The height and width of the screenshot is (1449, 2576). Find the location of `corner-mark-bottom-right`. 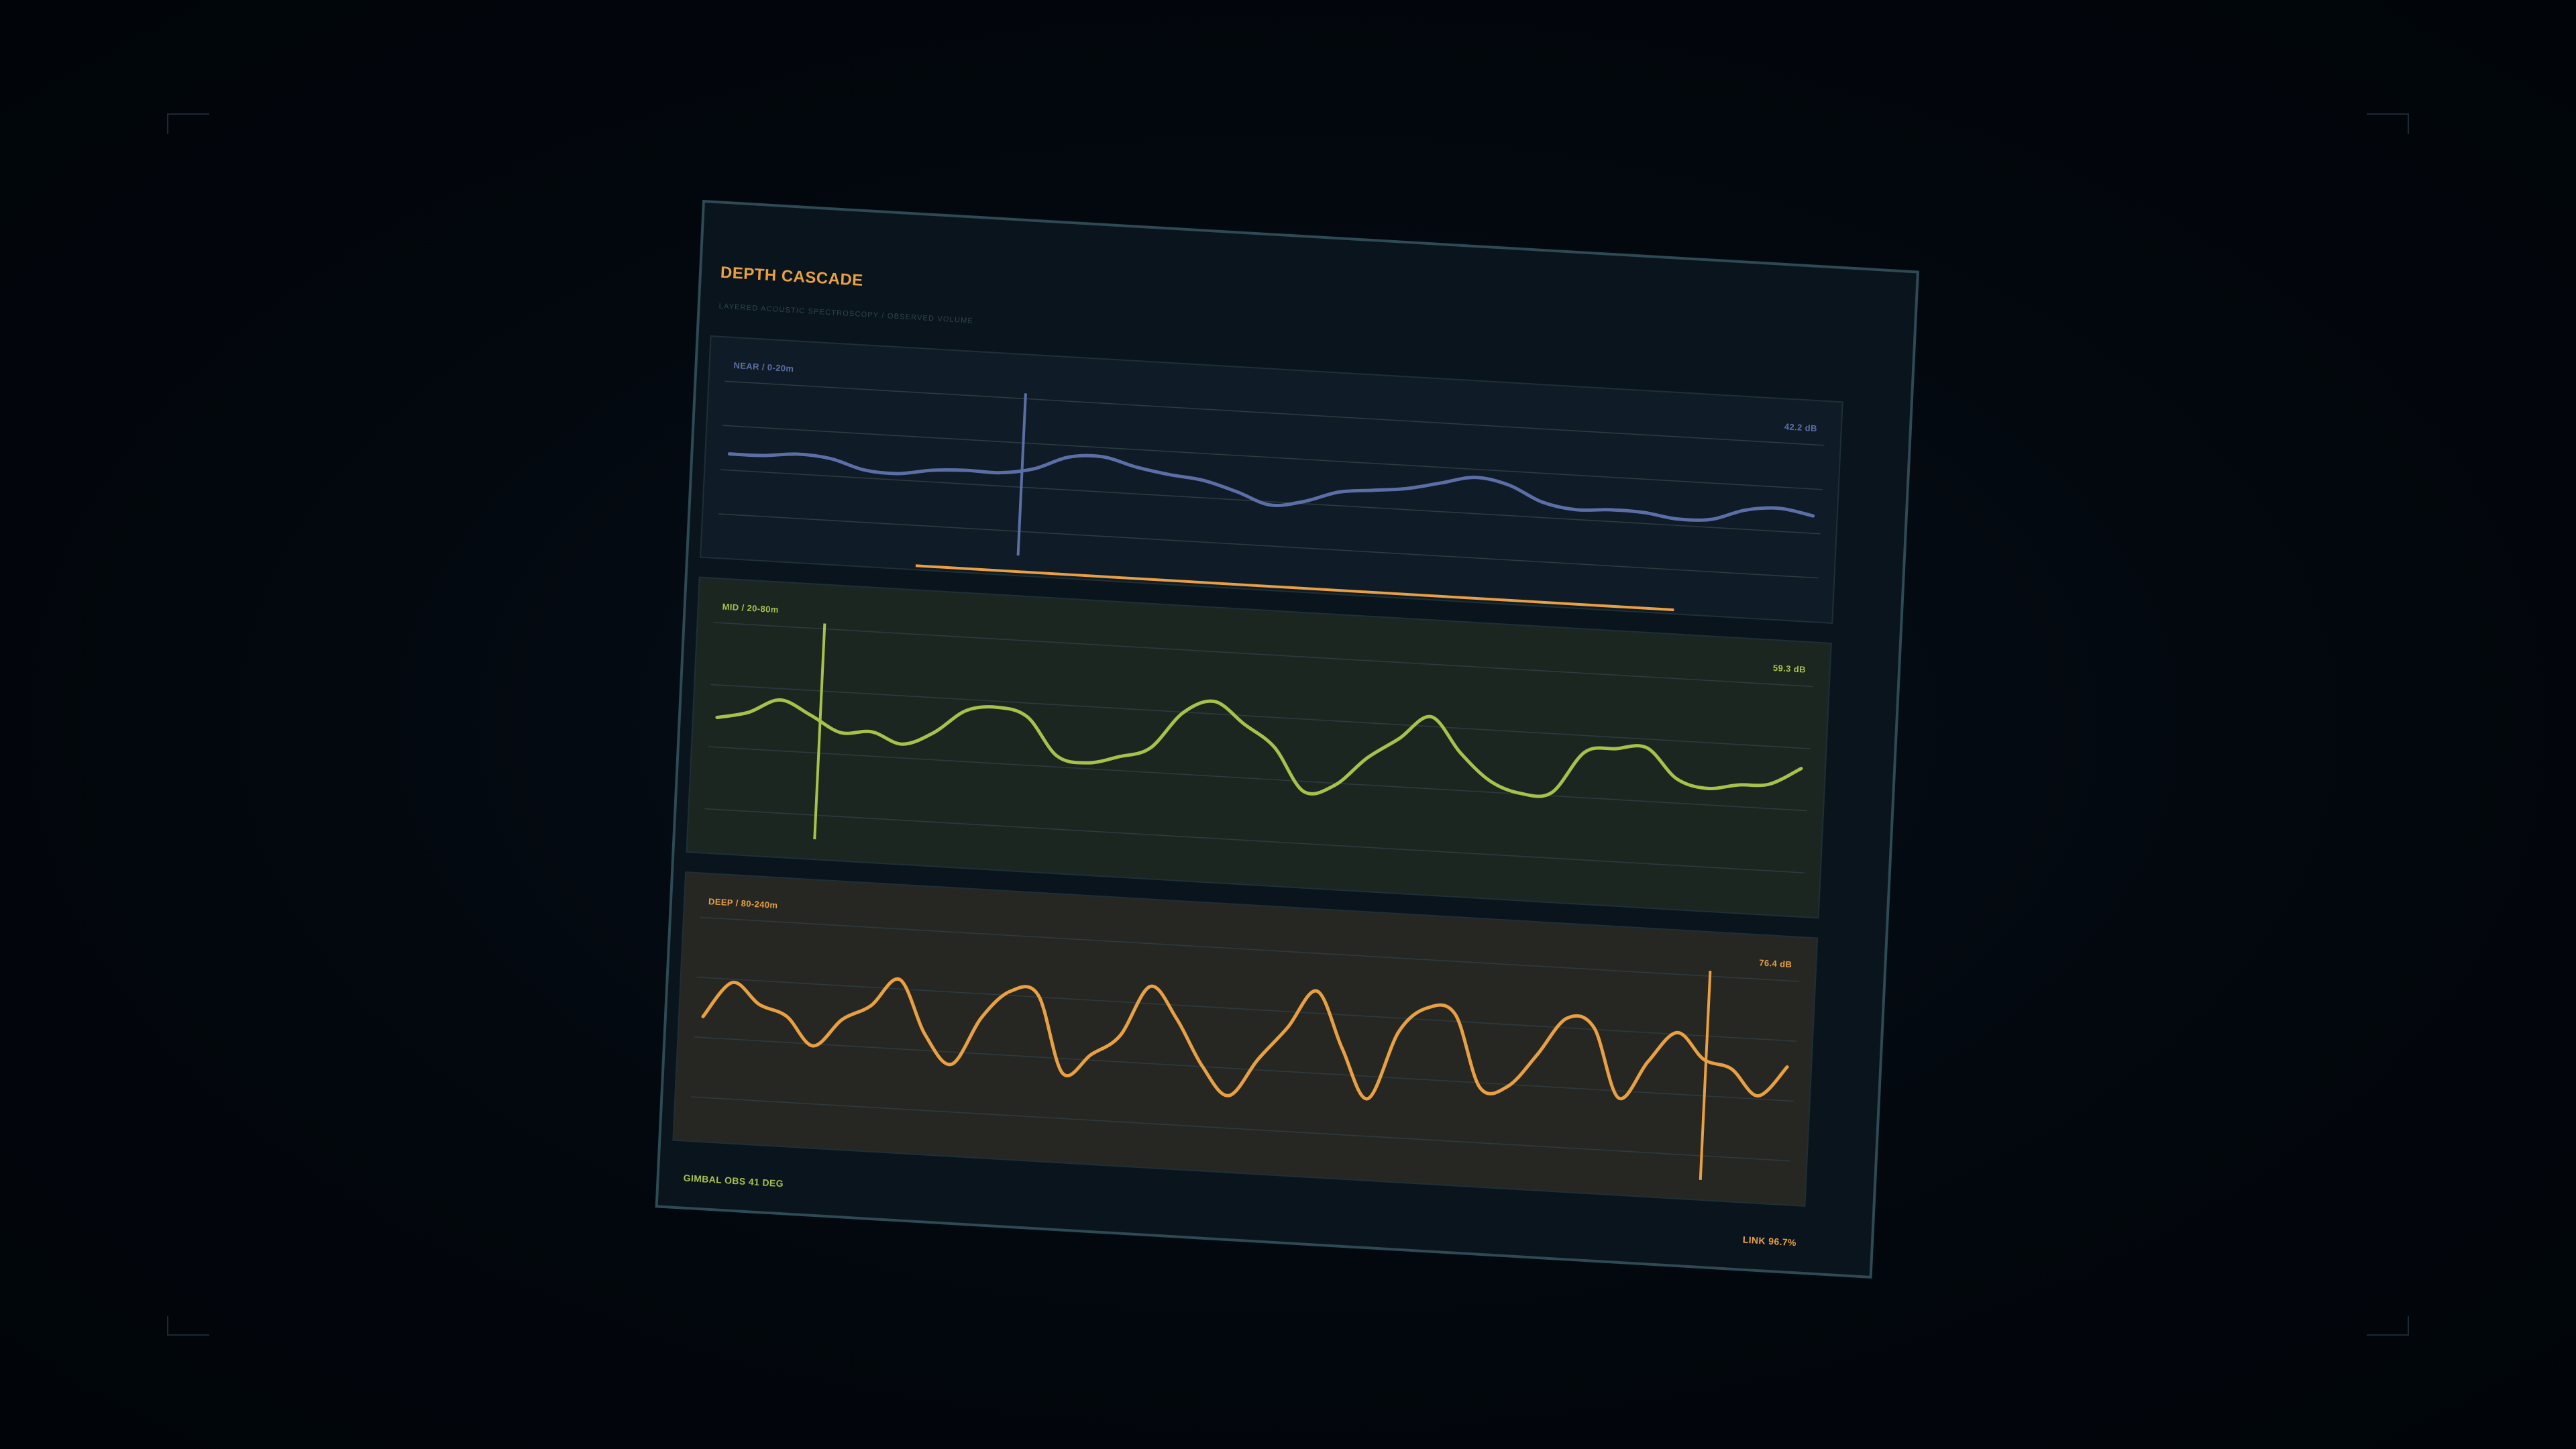

corner-mark-bottom-right is located at coordinates (2388, 1326).